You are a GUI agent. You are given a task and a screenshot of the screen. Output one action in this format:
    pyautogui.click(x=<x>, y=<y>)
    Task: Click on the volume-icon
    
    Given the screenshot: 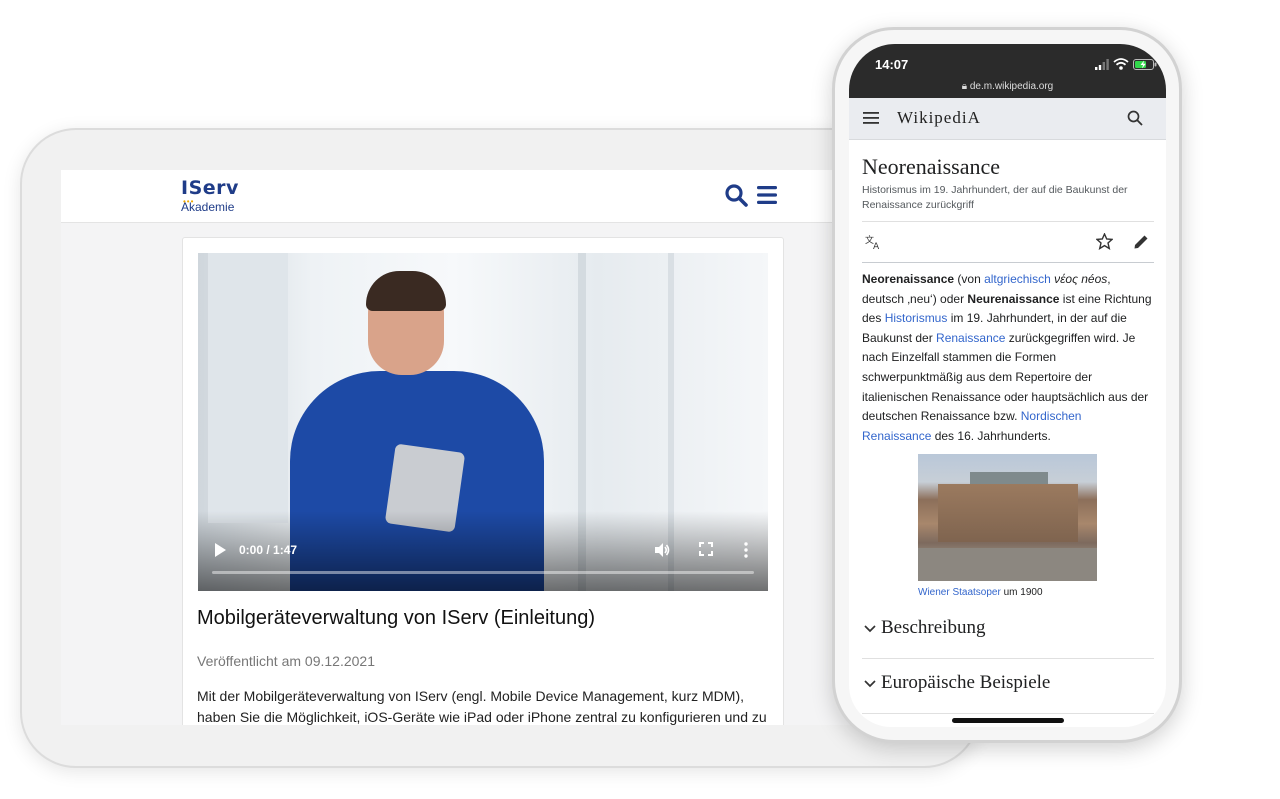 What is the action you would take?
    pyautogui.click(x=662, y=550)
    